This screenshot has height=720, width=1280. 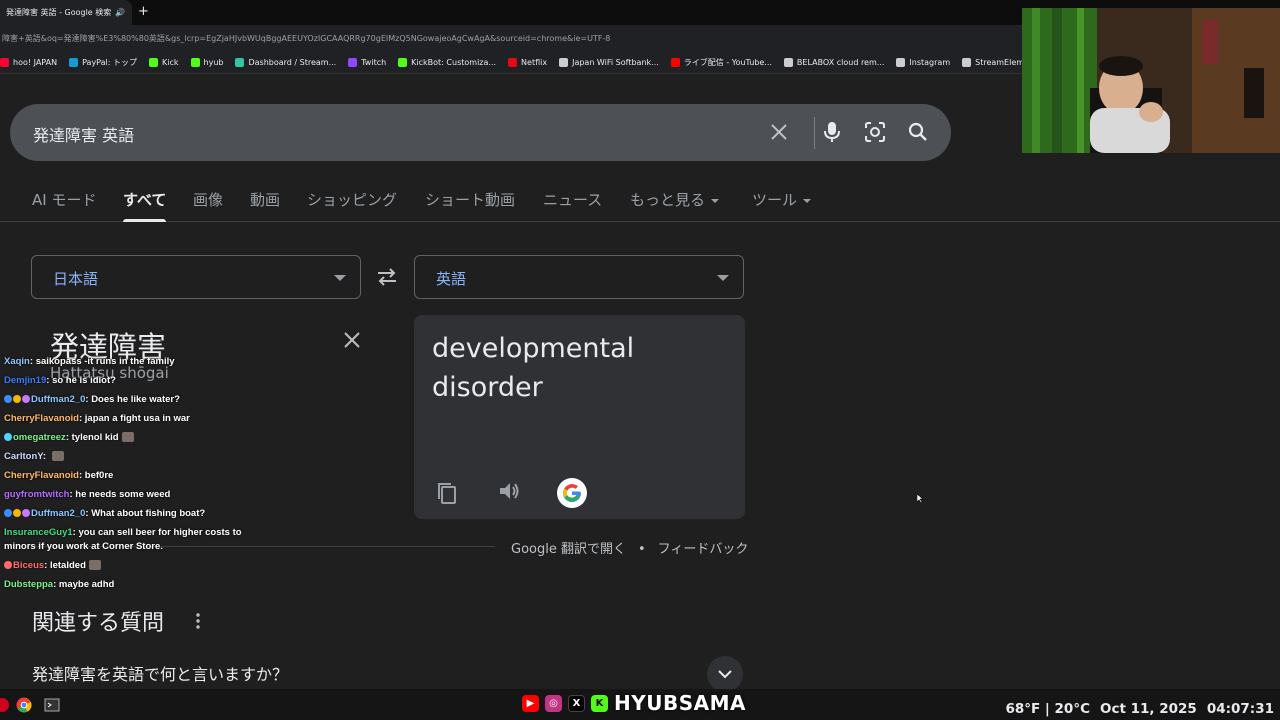 What do you see at coordinates (725, 674) in the screenshot?
I see `expand-chevron-icon` at bounding box center [725, 674].